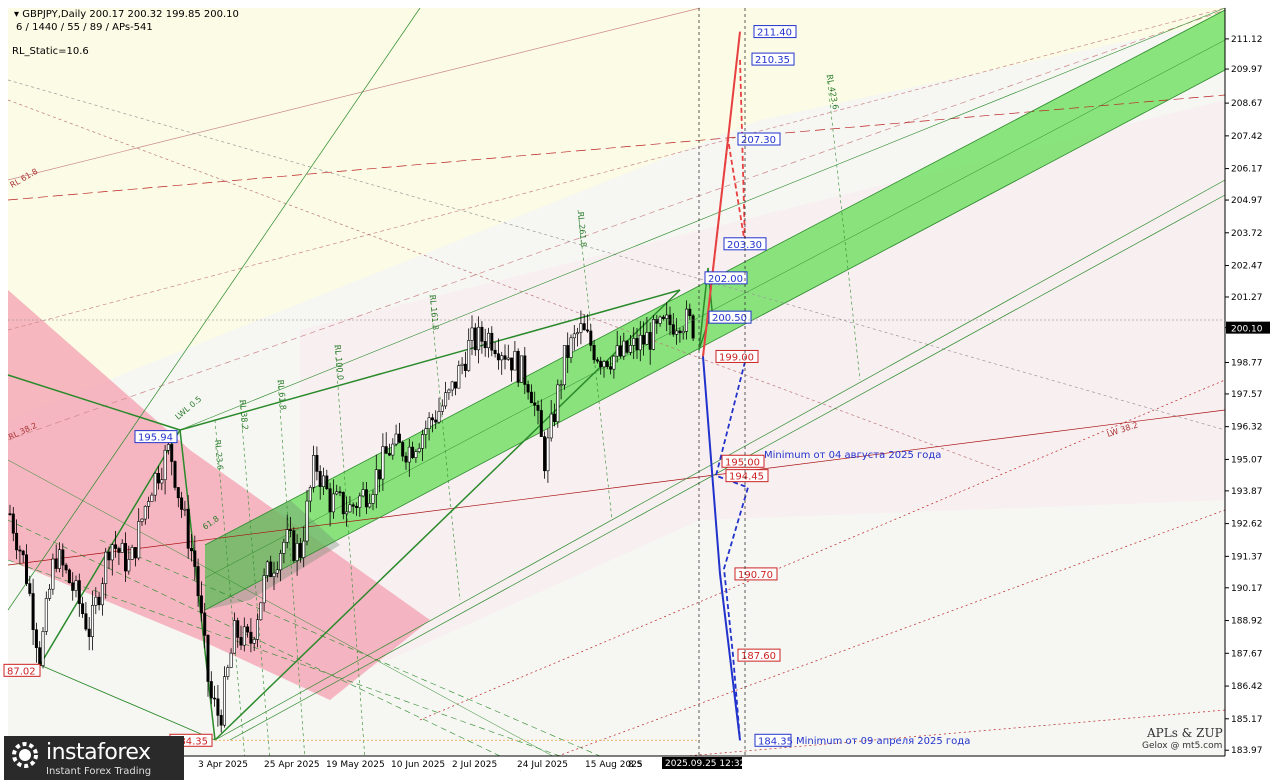  What do you see at coordinates (1247, 137) in the screenshot?
I see `y-tick-label: 207.42` at bounding box center [1247, 137].